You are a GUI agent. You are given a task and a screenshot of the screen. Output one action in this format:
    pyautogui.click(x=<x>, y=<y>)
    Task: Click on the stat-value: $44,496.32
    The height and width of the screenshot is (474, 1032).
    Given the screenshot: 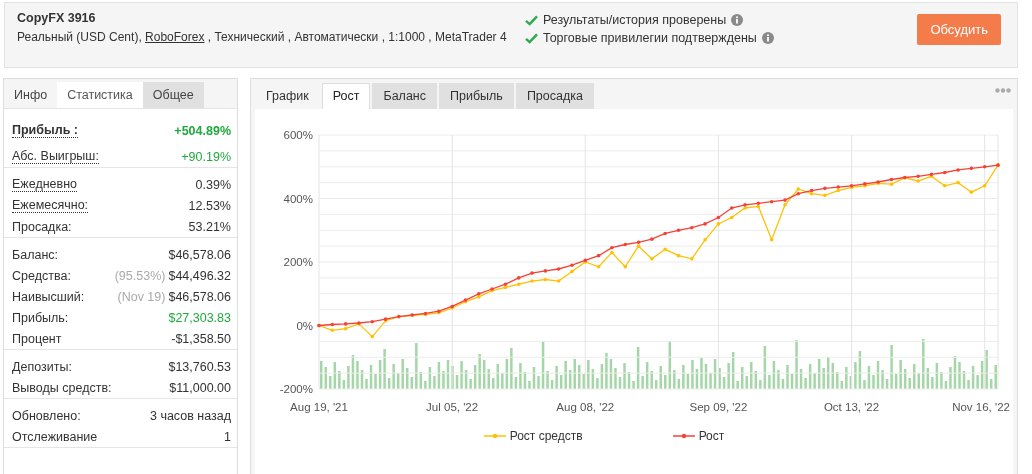 What is the action you would take?
    pyautogui.click(x=199, y=276)
    